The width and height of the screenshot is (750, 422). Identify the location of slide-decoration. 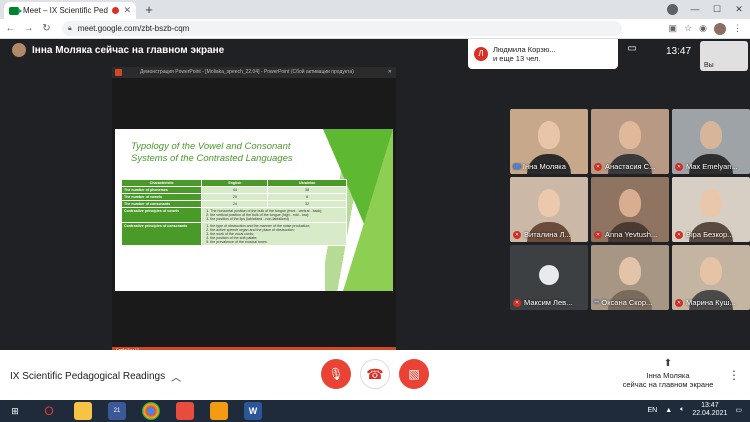
(368, 210).